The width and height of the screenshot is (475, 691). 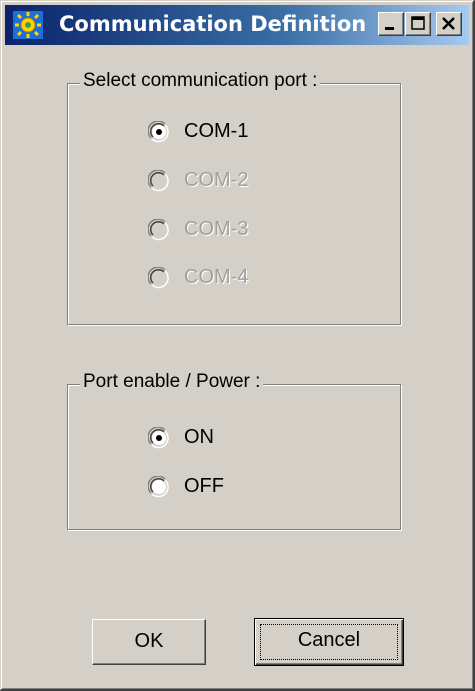 I want to click on close-button, so click(x=449, y=24).